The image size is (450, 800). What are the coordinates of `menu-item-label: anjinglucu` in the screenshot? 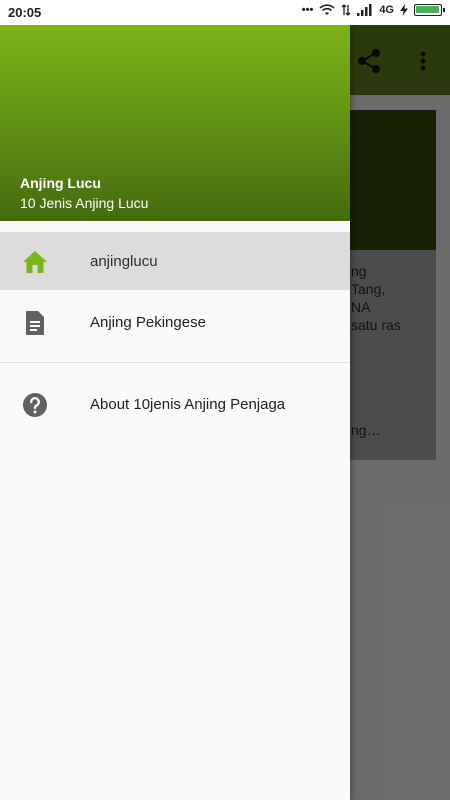 It's located at (124, 261).